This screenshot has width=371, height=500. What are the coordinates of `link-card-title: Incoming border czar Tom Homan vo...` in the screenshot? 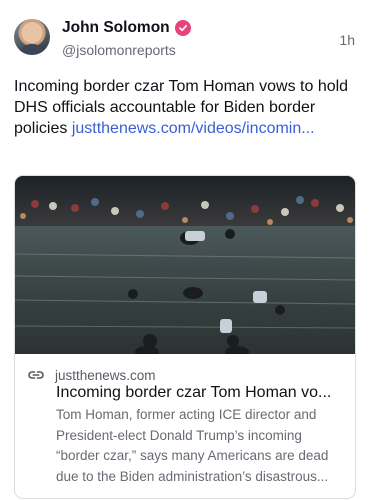 It's located at (201, 393).